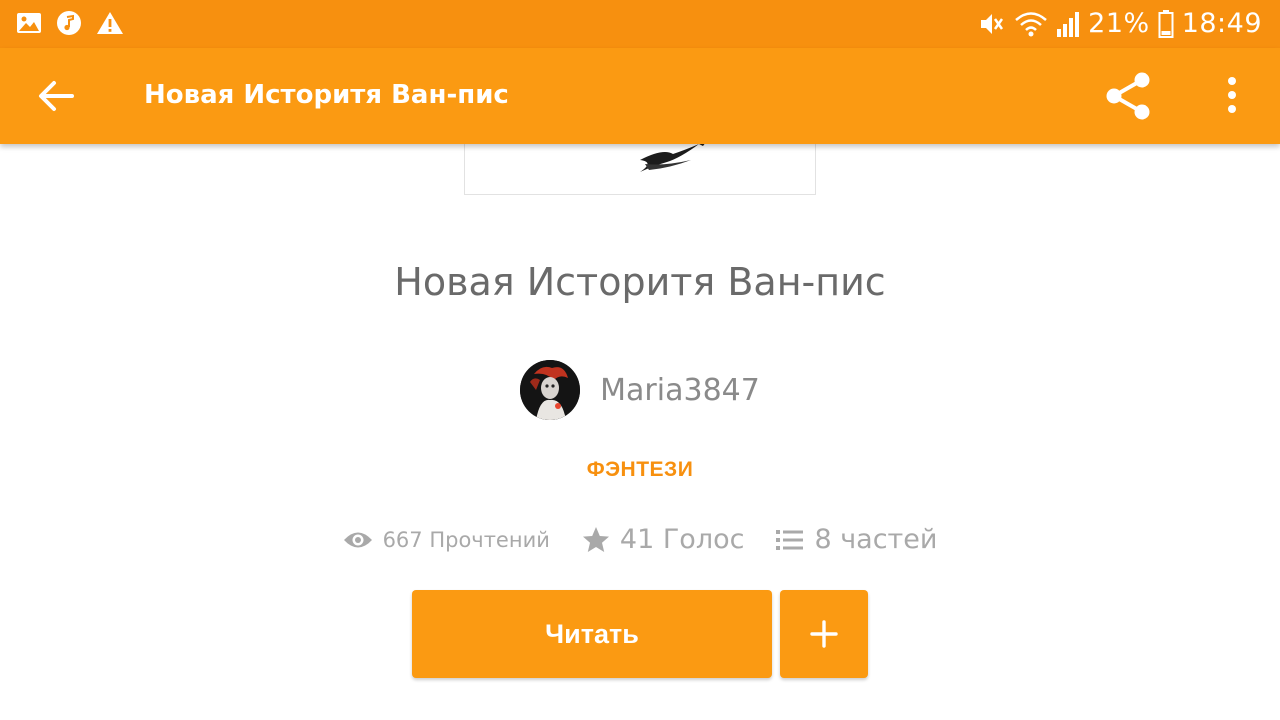 This screenshot has width=1280, height=720. What do you see at coordinates (876, 539) in the screenshot?
I see `parts-count: 8 частей` at bounding box center [876, 539].